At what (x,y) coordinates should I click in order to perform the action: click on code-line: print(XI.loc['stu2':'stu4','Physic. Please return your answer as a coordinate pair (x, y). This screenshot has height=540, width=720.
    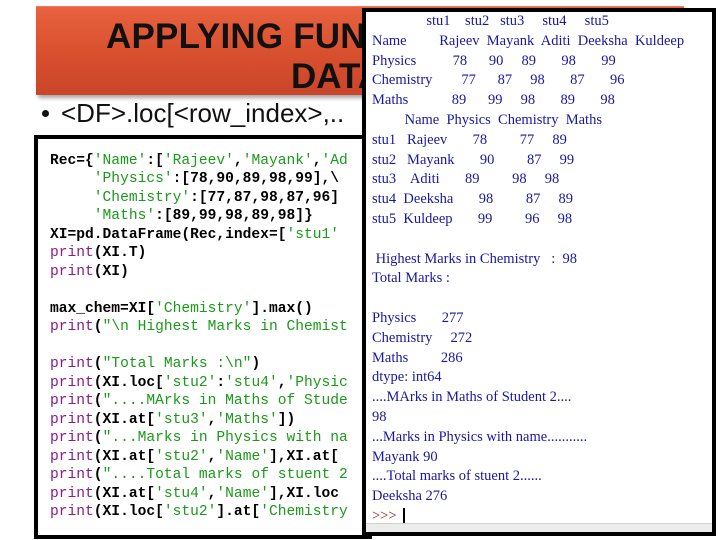
    Looking at the image, I should click on (199, 383).